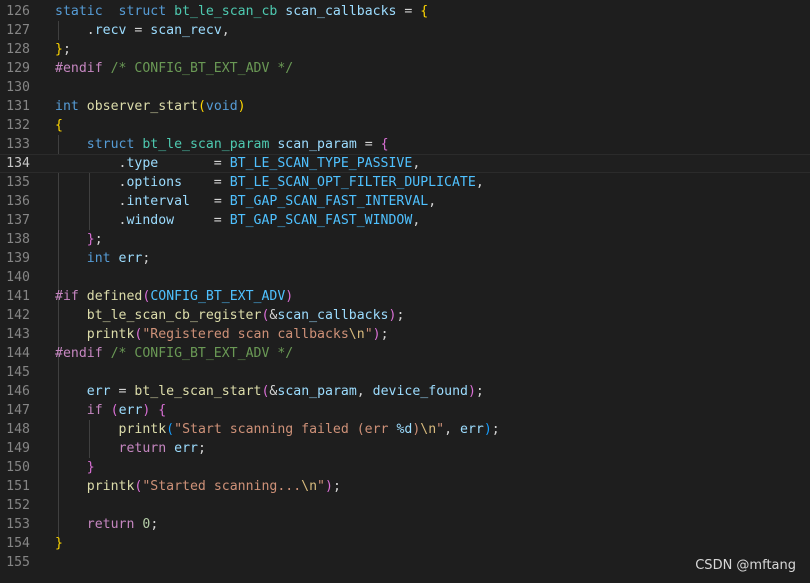 The height and width of the screenshot is (583, 810). Describe the element at coordinates (405, 448) in the screenshot. I see `code-line: 149 return err;` at that location.